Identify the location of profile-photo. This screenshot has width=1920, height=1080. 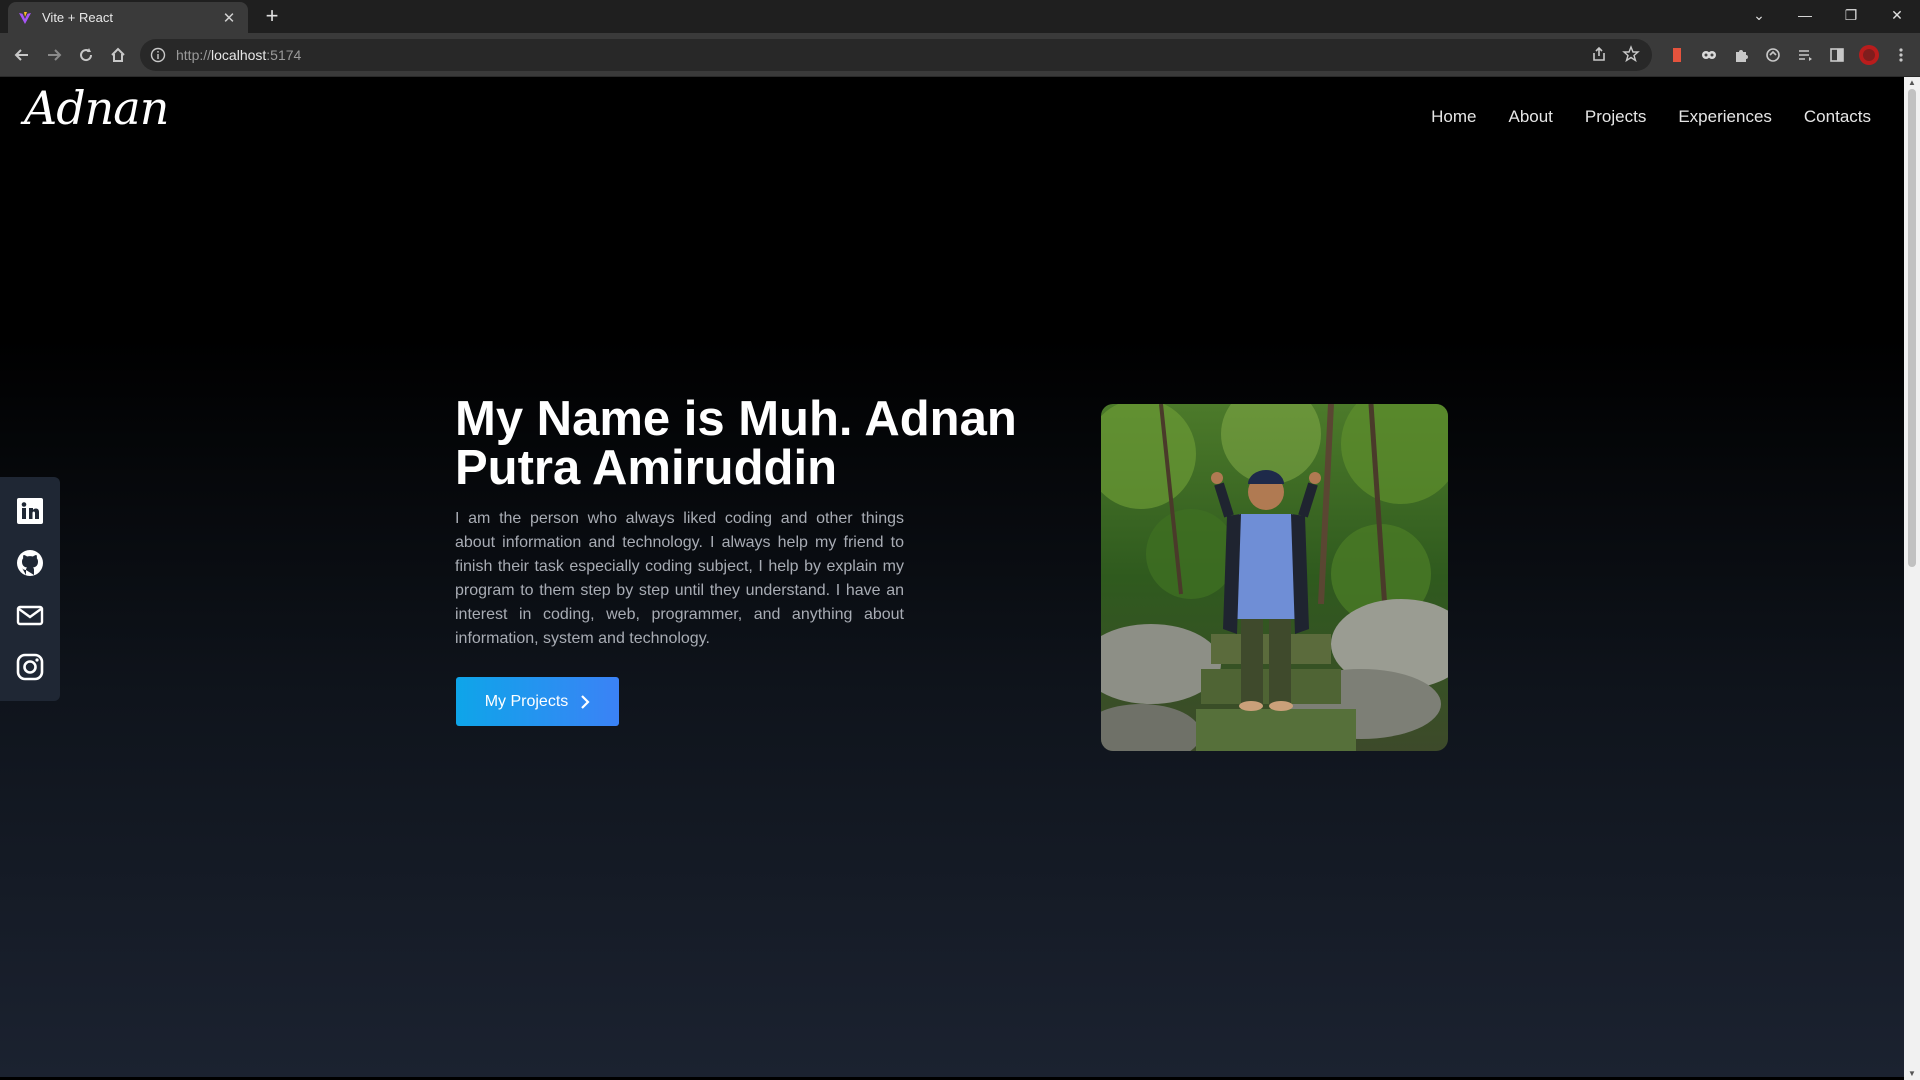
(1274, 577).